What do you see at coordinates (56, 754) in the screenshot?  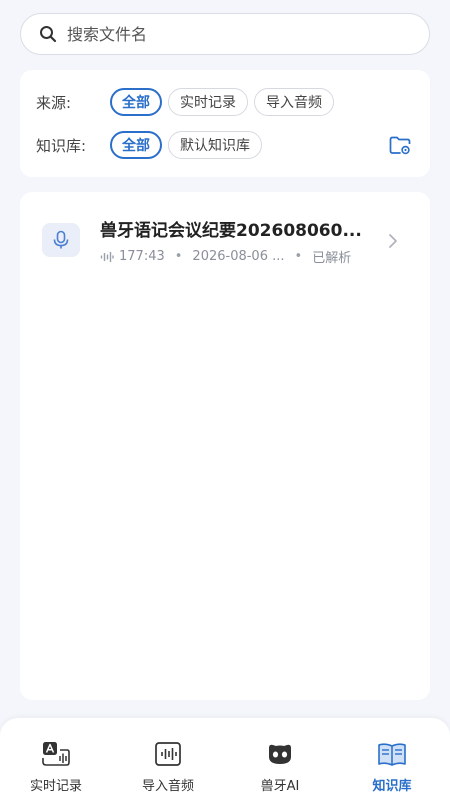 I see `realtime-record-icon` at bounding box center [56, 754].